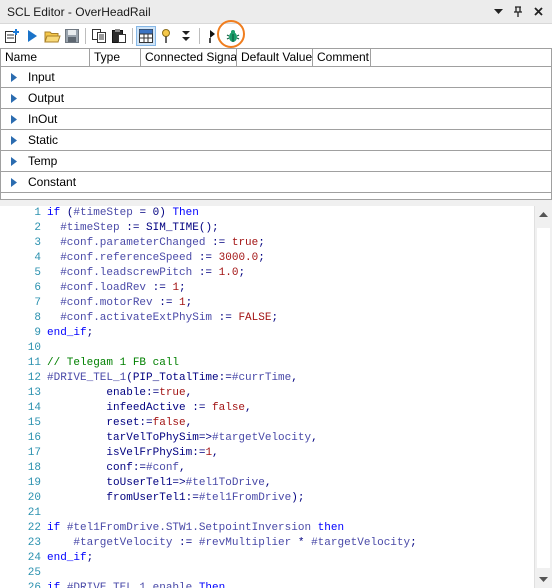 The width and height of the screenshot is (552, 588). I want to click on column-header-comment: Comment, so click(342, 58).